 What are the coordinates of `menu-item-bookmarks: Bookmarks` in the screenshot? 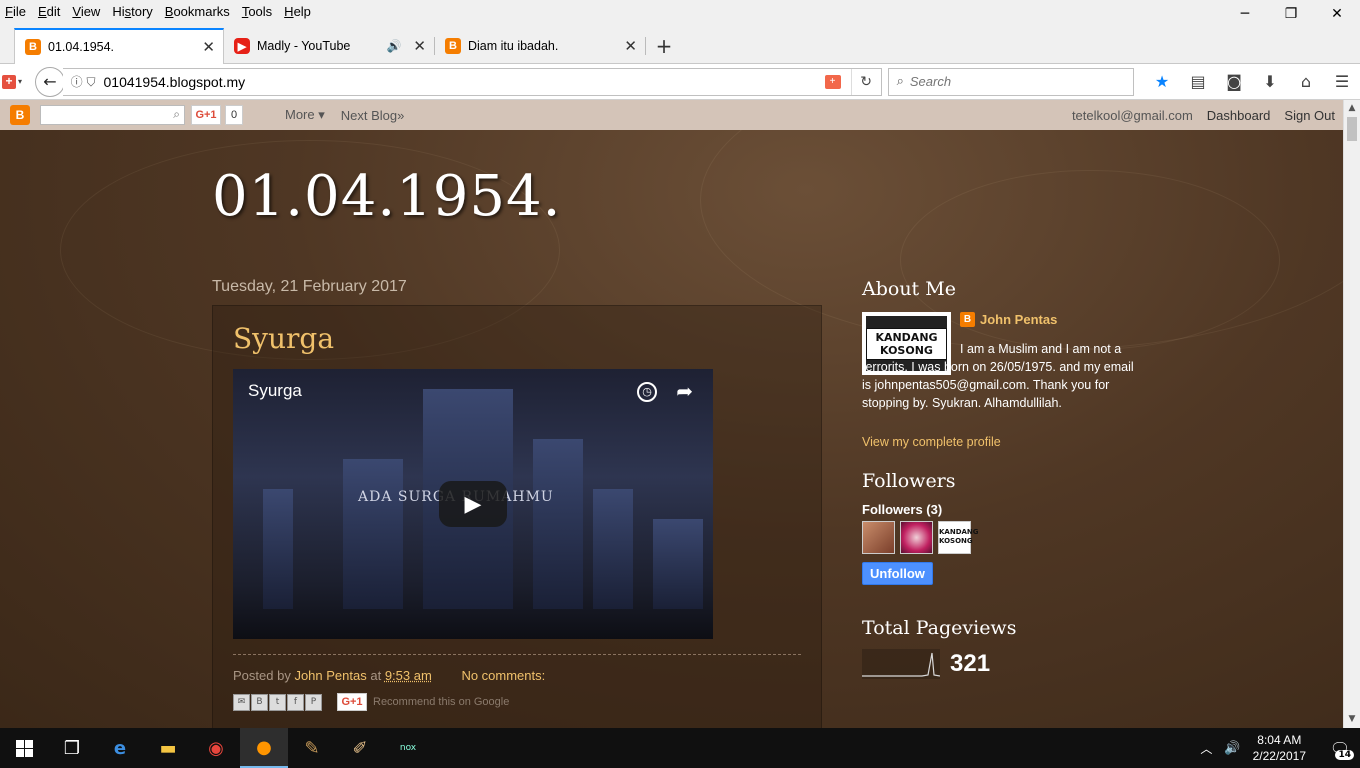 It's located at (197, 11).